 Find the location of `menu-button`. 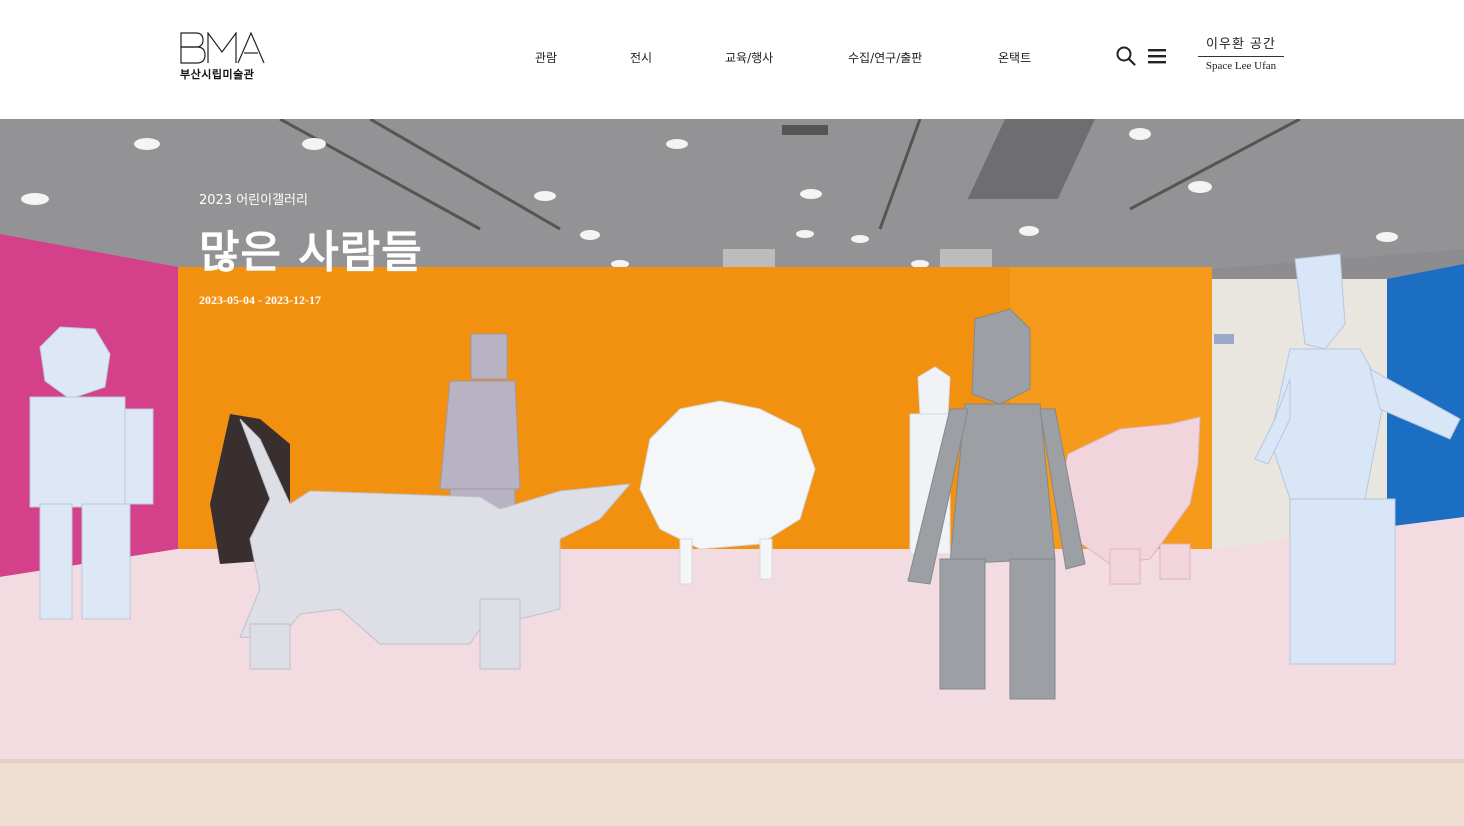

menu-button is located at coordinates (1157, 56).